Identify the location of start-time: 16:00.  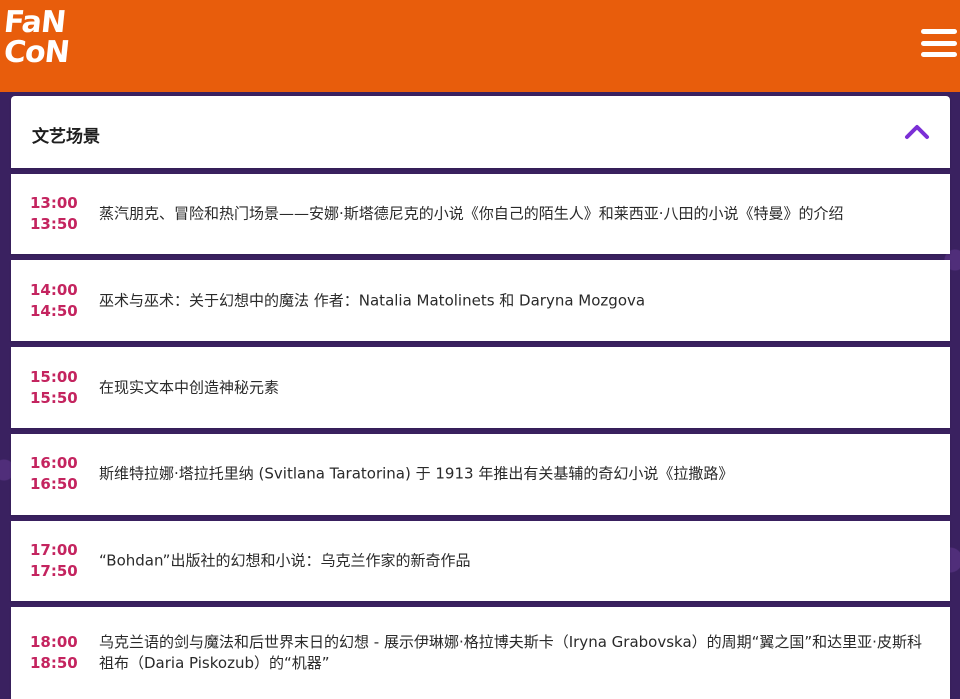
(54, 463).